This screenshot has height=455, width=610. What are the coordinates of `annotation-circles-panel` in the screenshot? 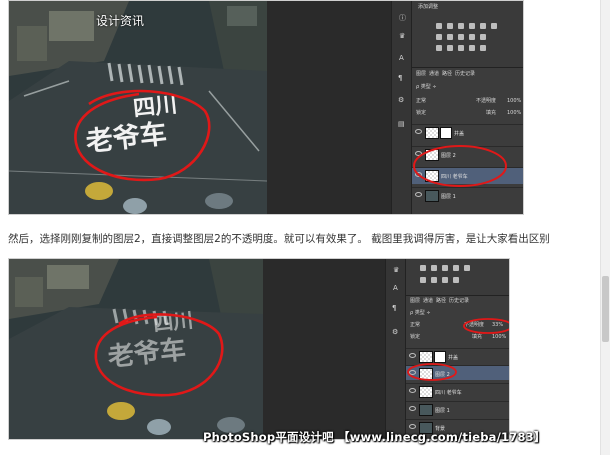 It's located at (458, 349).